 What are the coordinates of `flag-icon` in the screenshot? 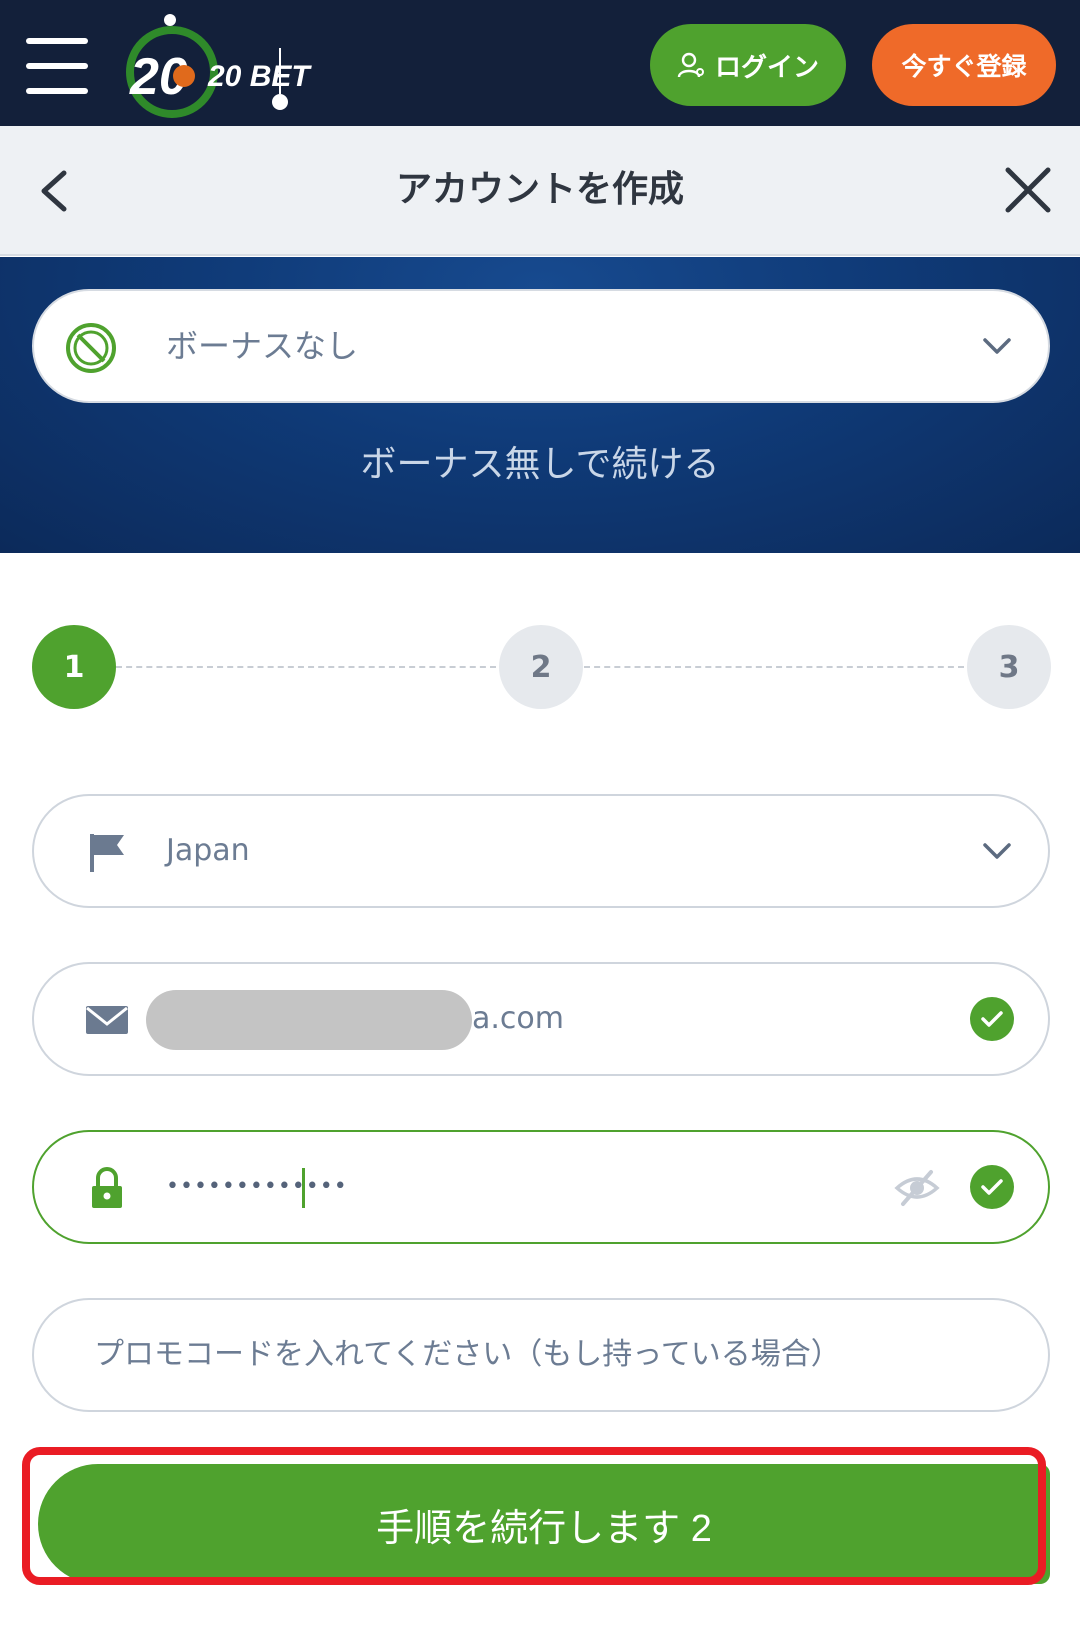 It's located at (107, 853).